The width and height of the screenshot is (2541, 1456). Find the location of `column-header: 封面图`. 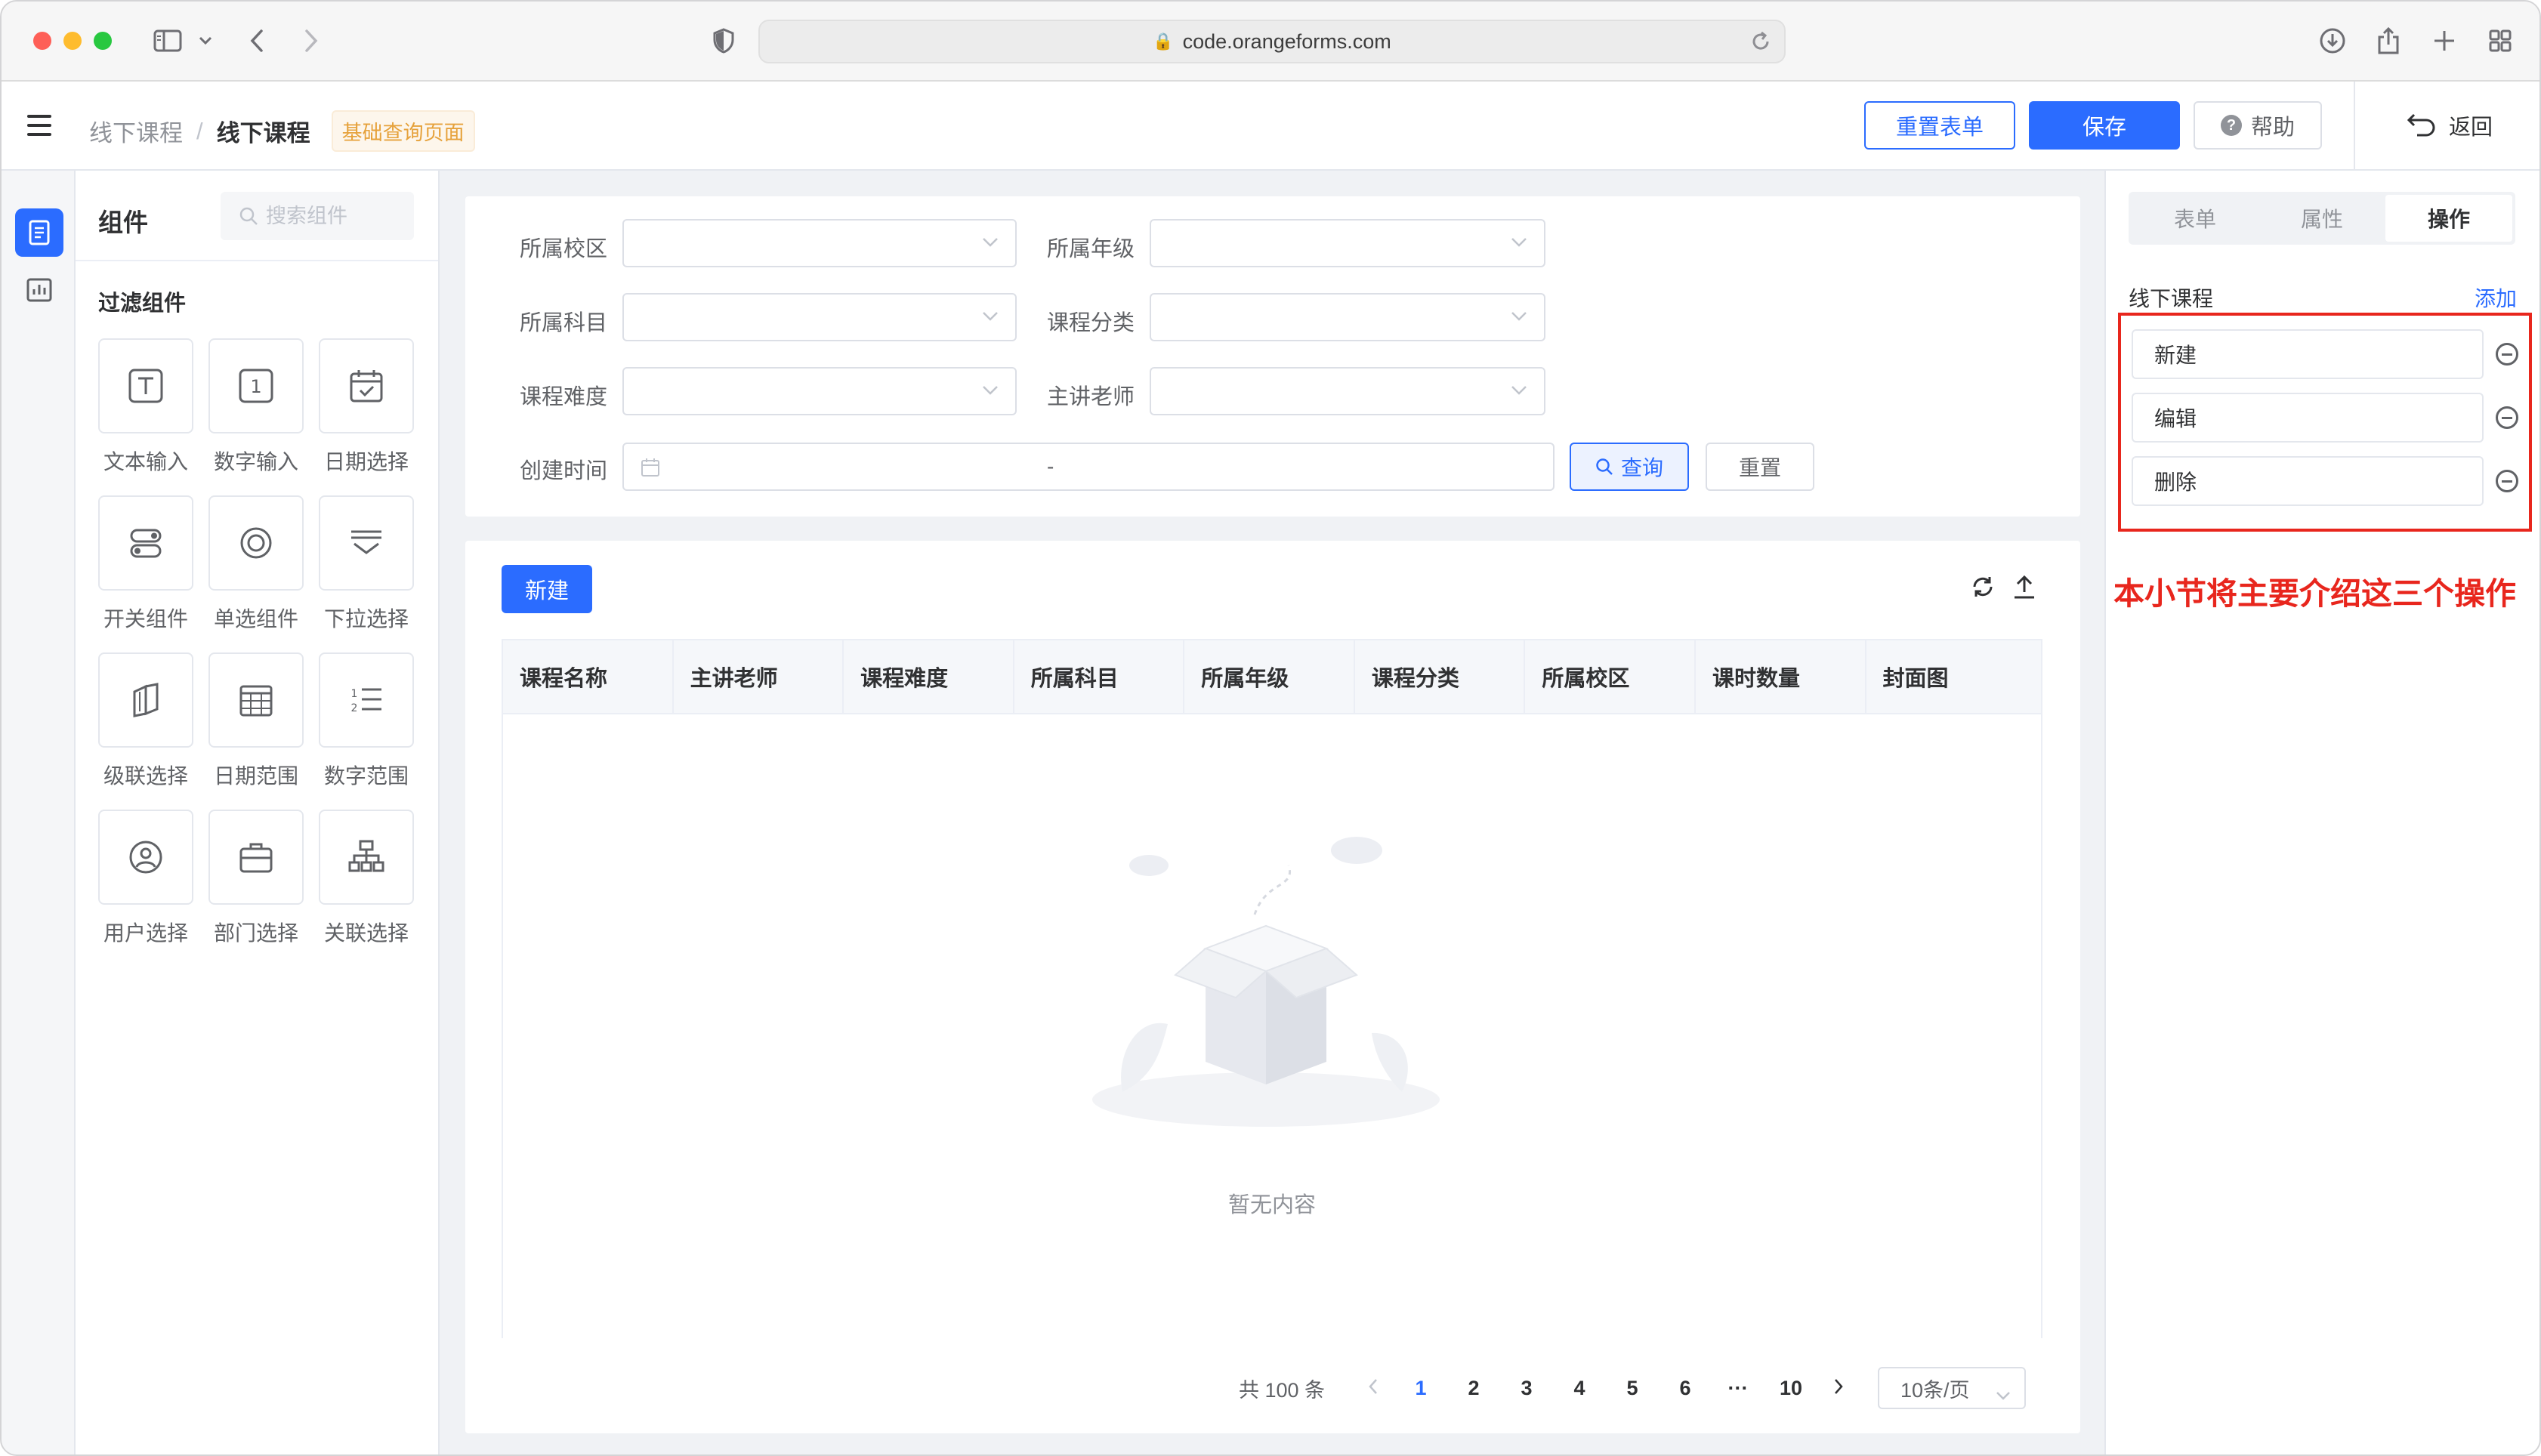

column-header: 封面图 is located at coordinates (1954, 676).